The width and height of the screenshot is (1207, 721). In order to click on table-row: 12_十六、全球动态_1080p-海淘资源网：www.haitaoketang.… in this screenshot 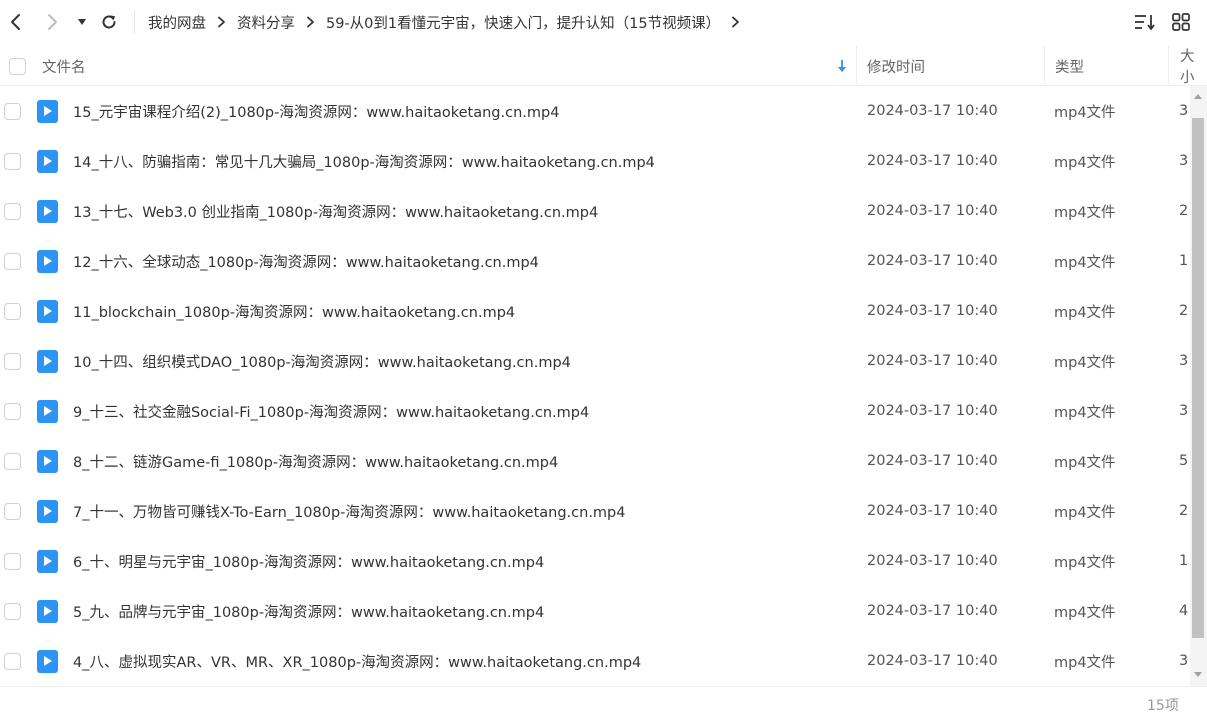, I will do `click(595, 261)`.